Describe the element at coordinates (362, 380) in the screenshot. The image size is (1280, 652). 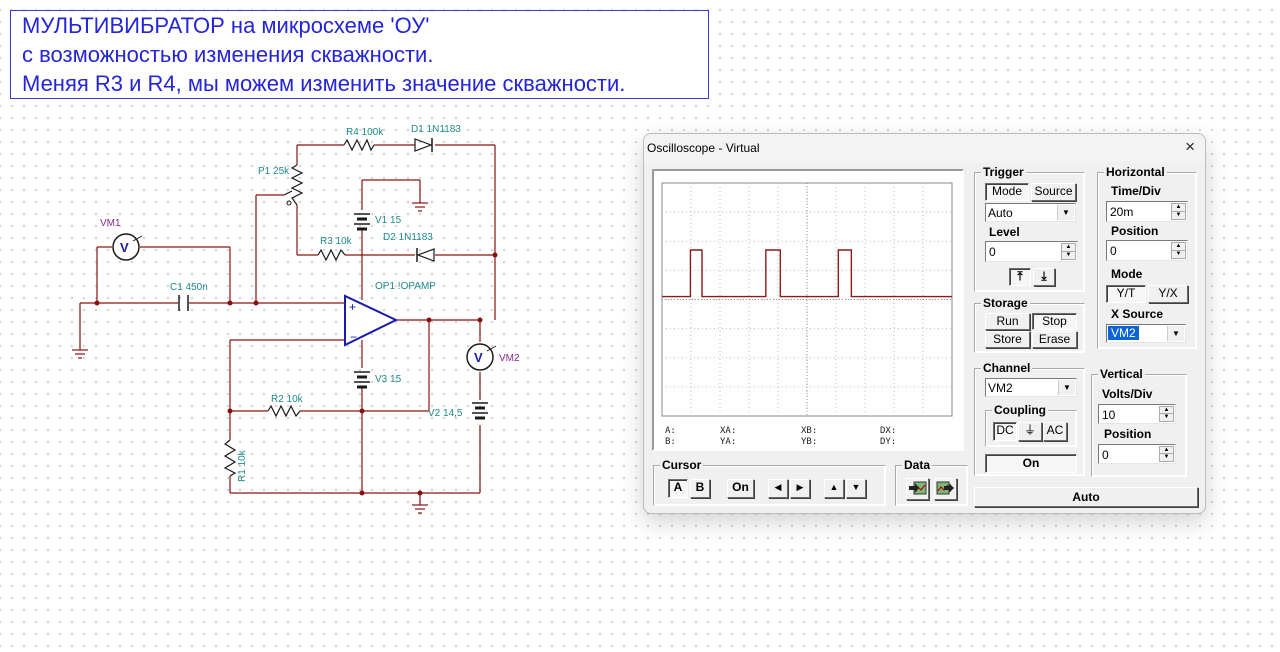
I see `battery-v3` at that location.